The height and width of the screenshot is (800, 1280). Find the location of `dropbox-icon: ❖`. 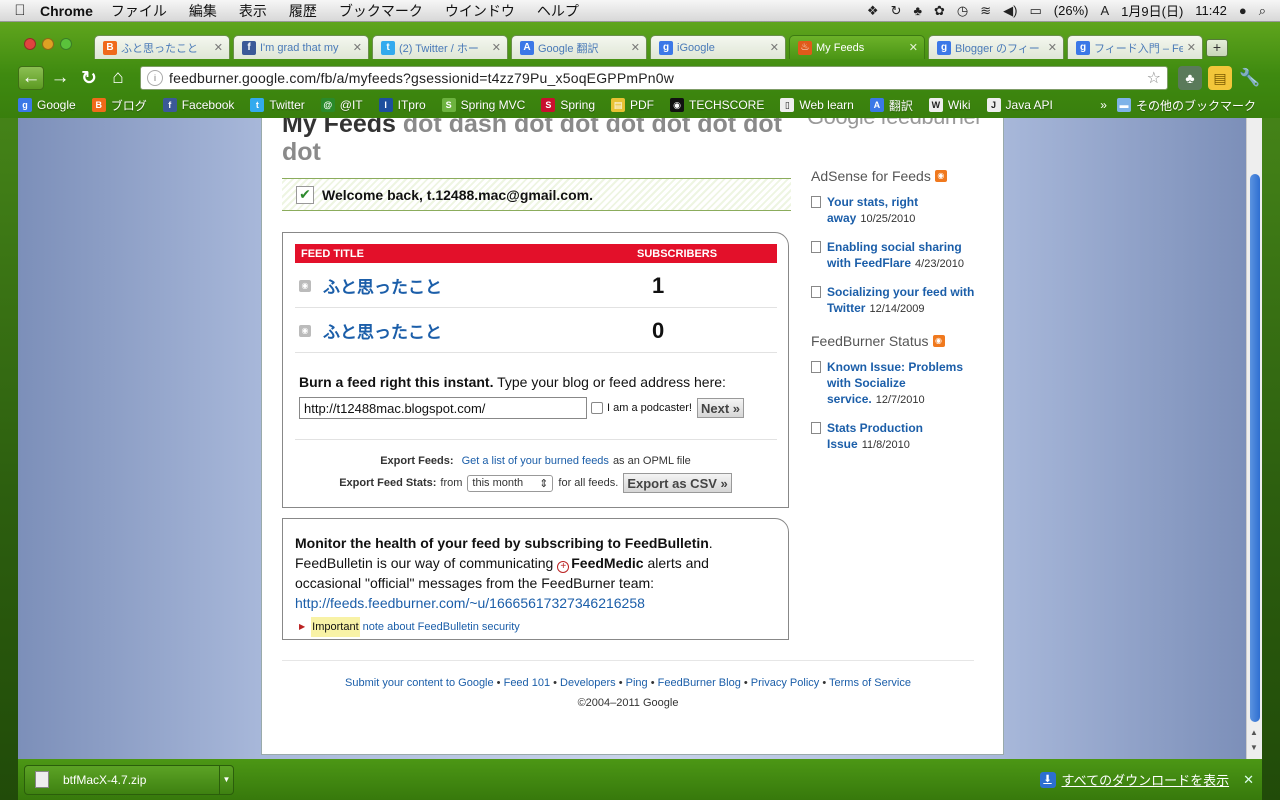

dropbox-icon: ❖ is located at coordinates (873, 11).